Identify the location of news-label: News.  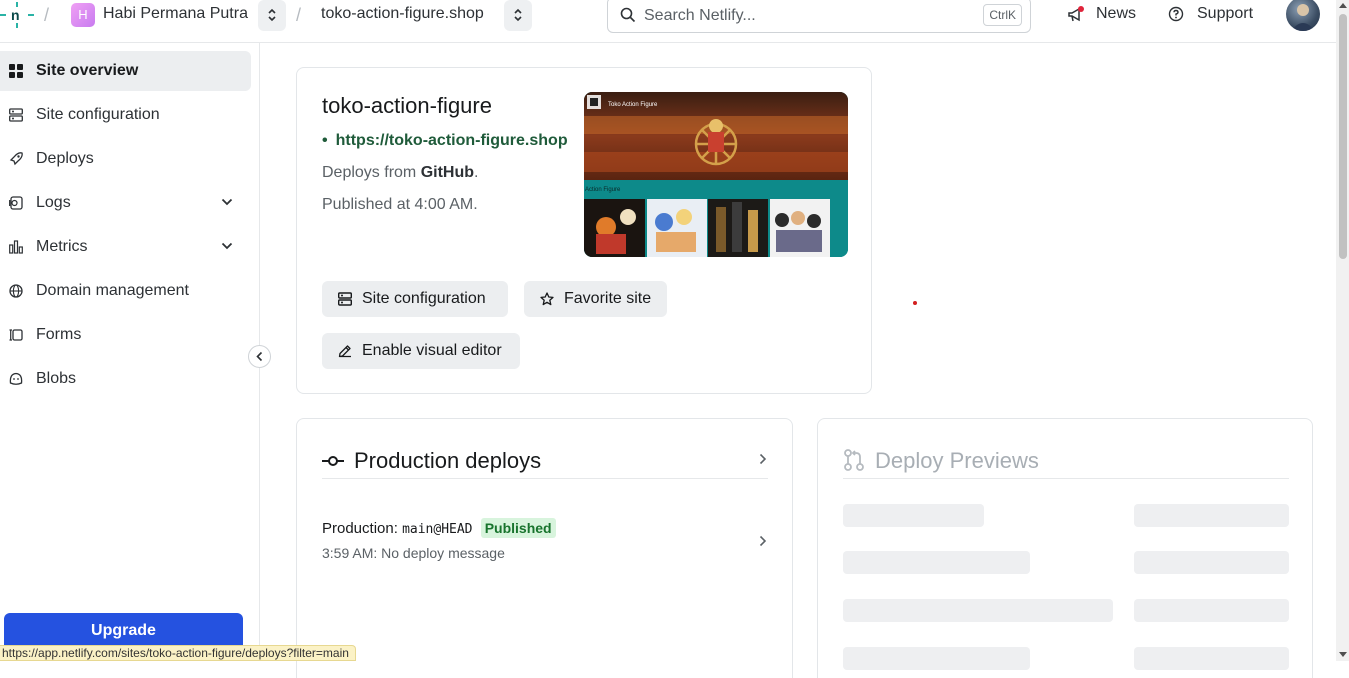
(1116, 13).